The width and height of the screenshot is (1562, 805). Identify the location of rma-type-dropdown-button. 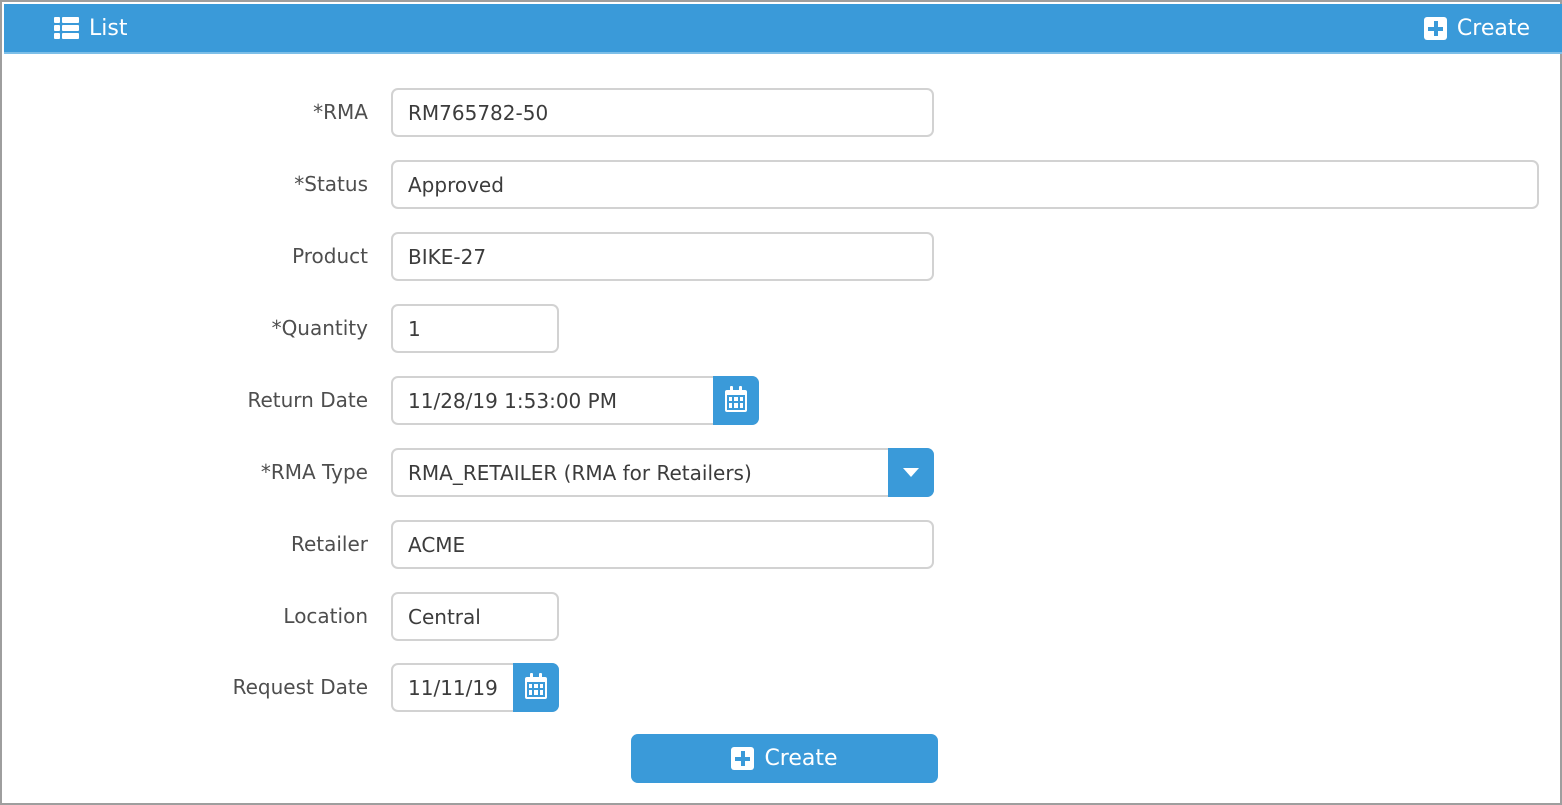
(911, 472).